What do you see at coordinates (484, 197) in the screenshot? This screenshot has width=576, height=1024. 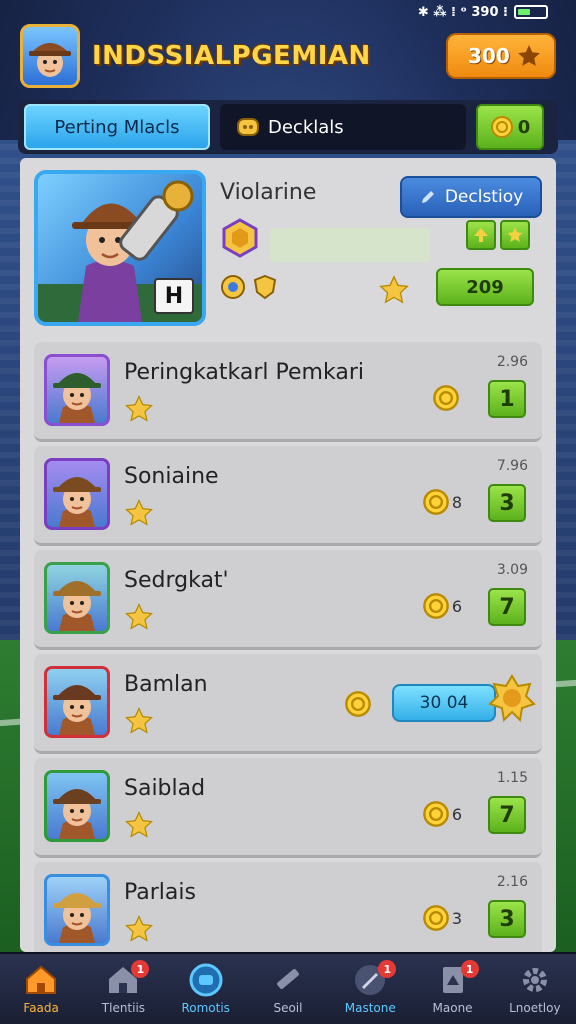 I see `details-button-label: Declstioy` at bounding box center [484, 197].